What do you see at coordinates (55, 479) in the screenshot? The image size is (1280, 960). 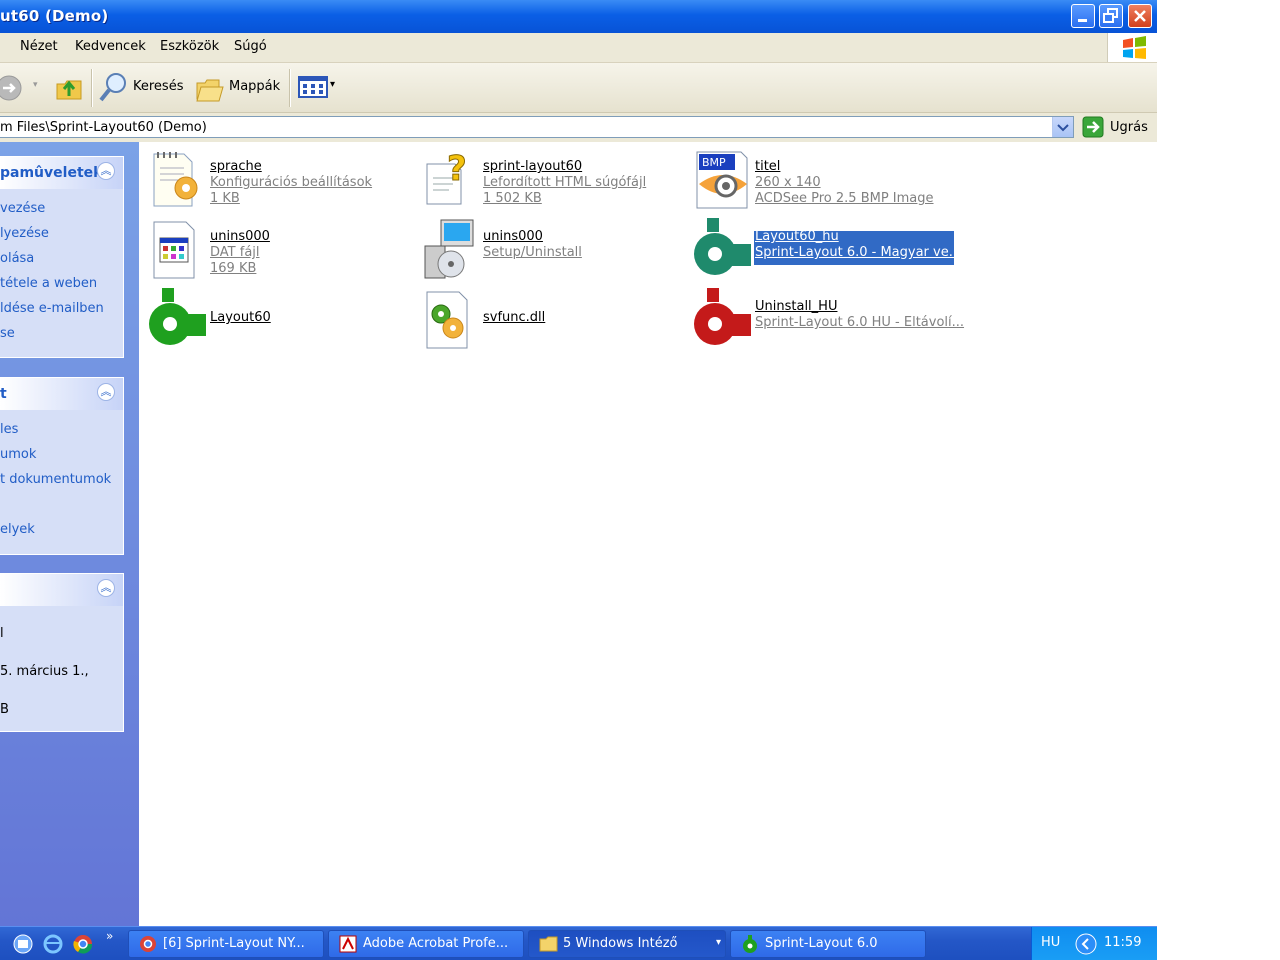 I see `place-link: t dokumentumok` at bounding box center [55, 479].